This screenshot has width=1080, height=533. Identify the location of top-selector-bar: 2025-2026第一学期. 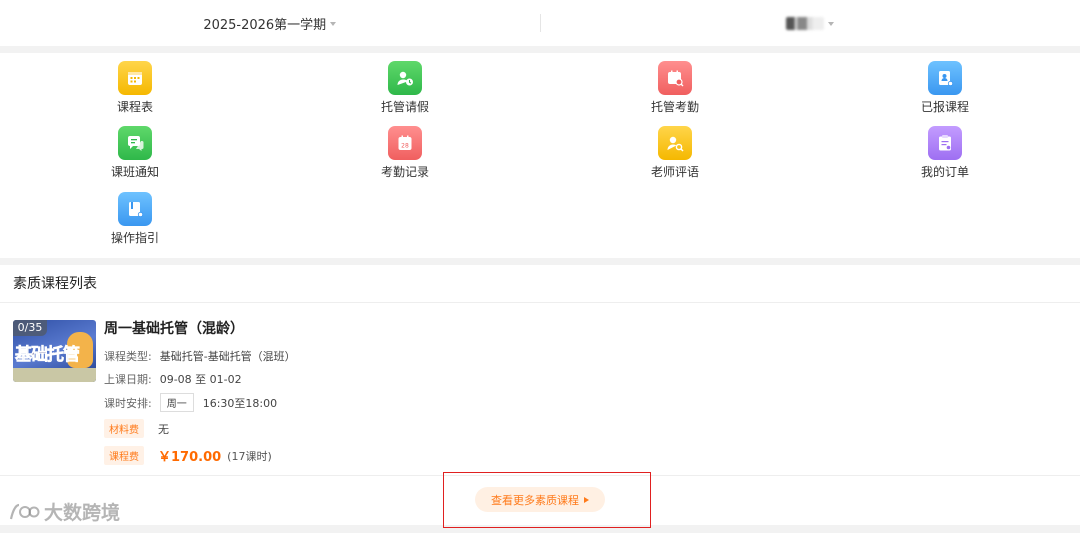
(540, 23).